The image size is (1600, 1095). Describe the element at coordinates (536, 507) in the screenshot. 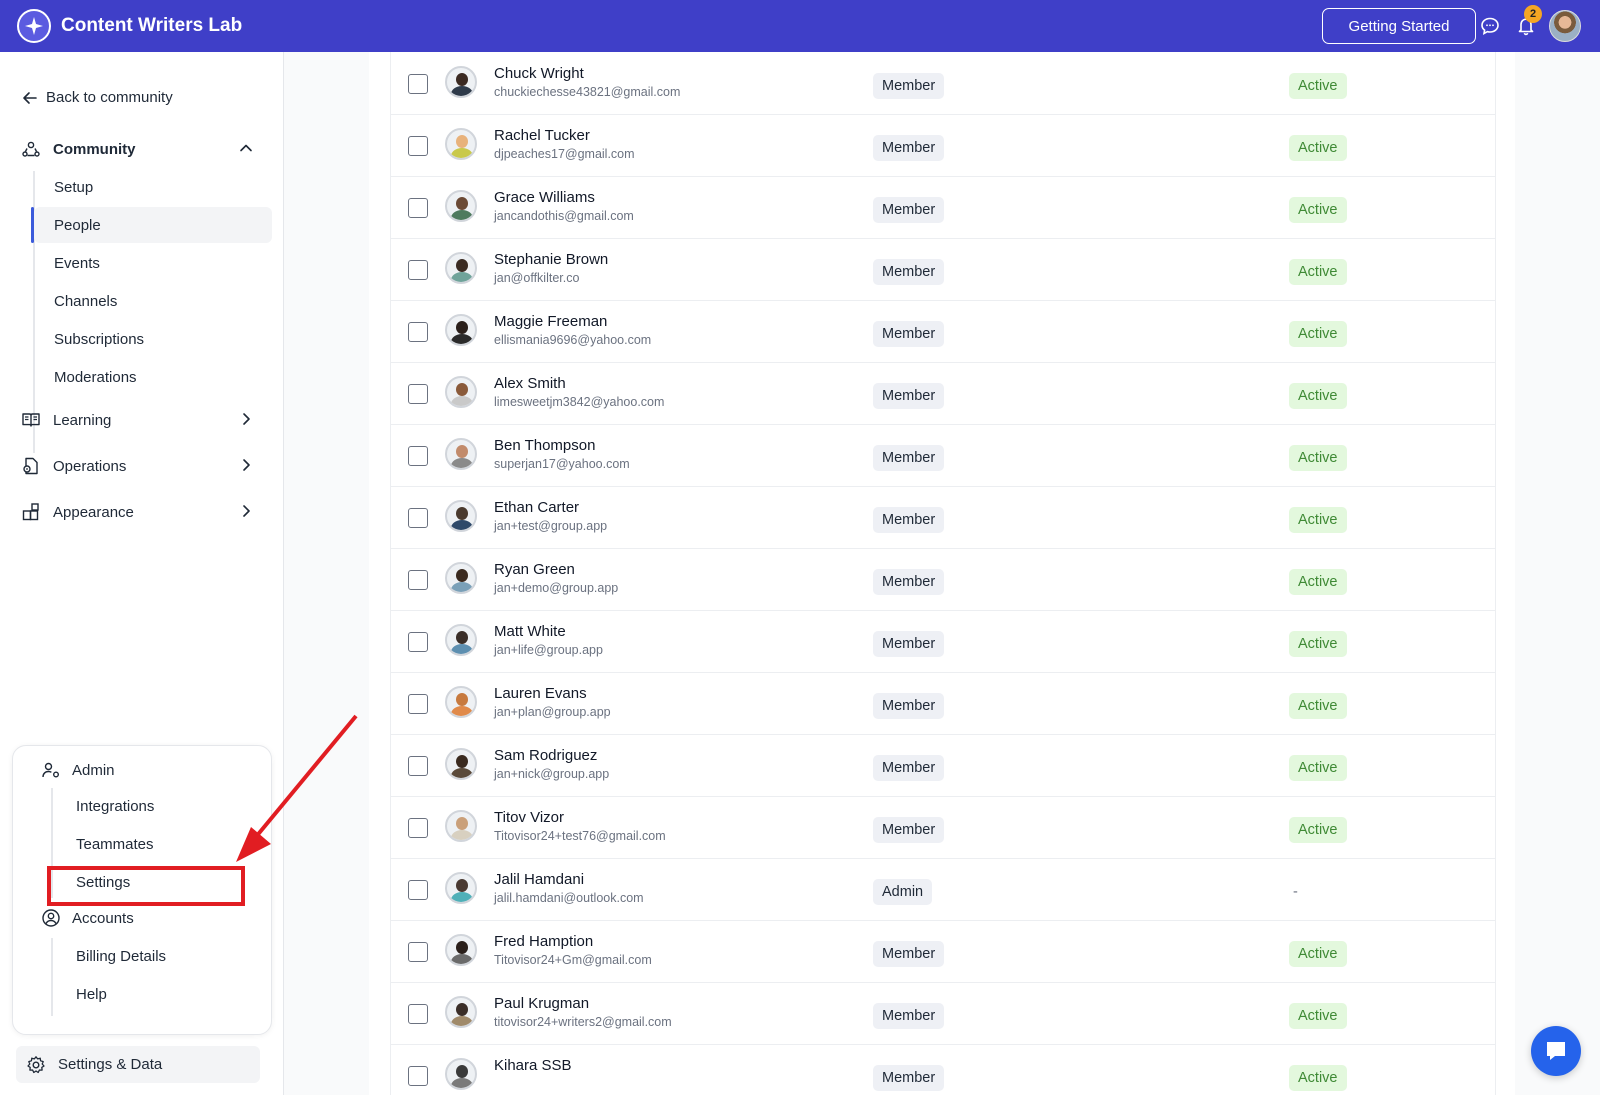

I see `member-name: Ethan Carter` at that location.